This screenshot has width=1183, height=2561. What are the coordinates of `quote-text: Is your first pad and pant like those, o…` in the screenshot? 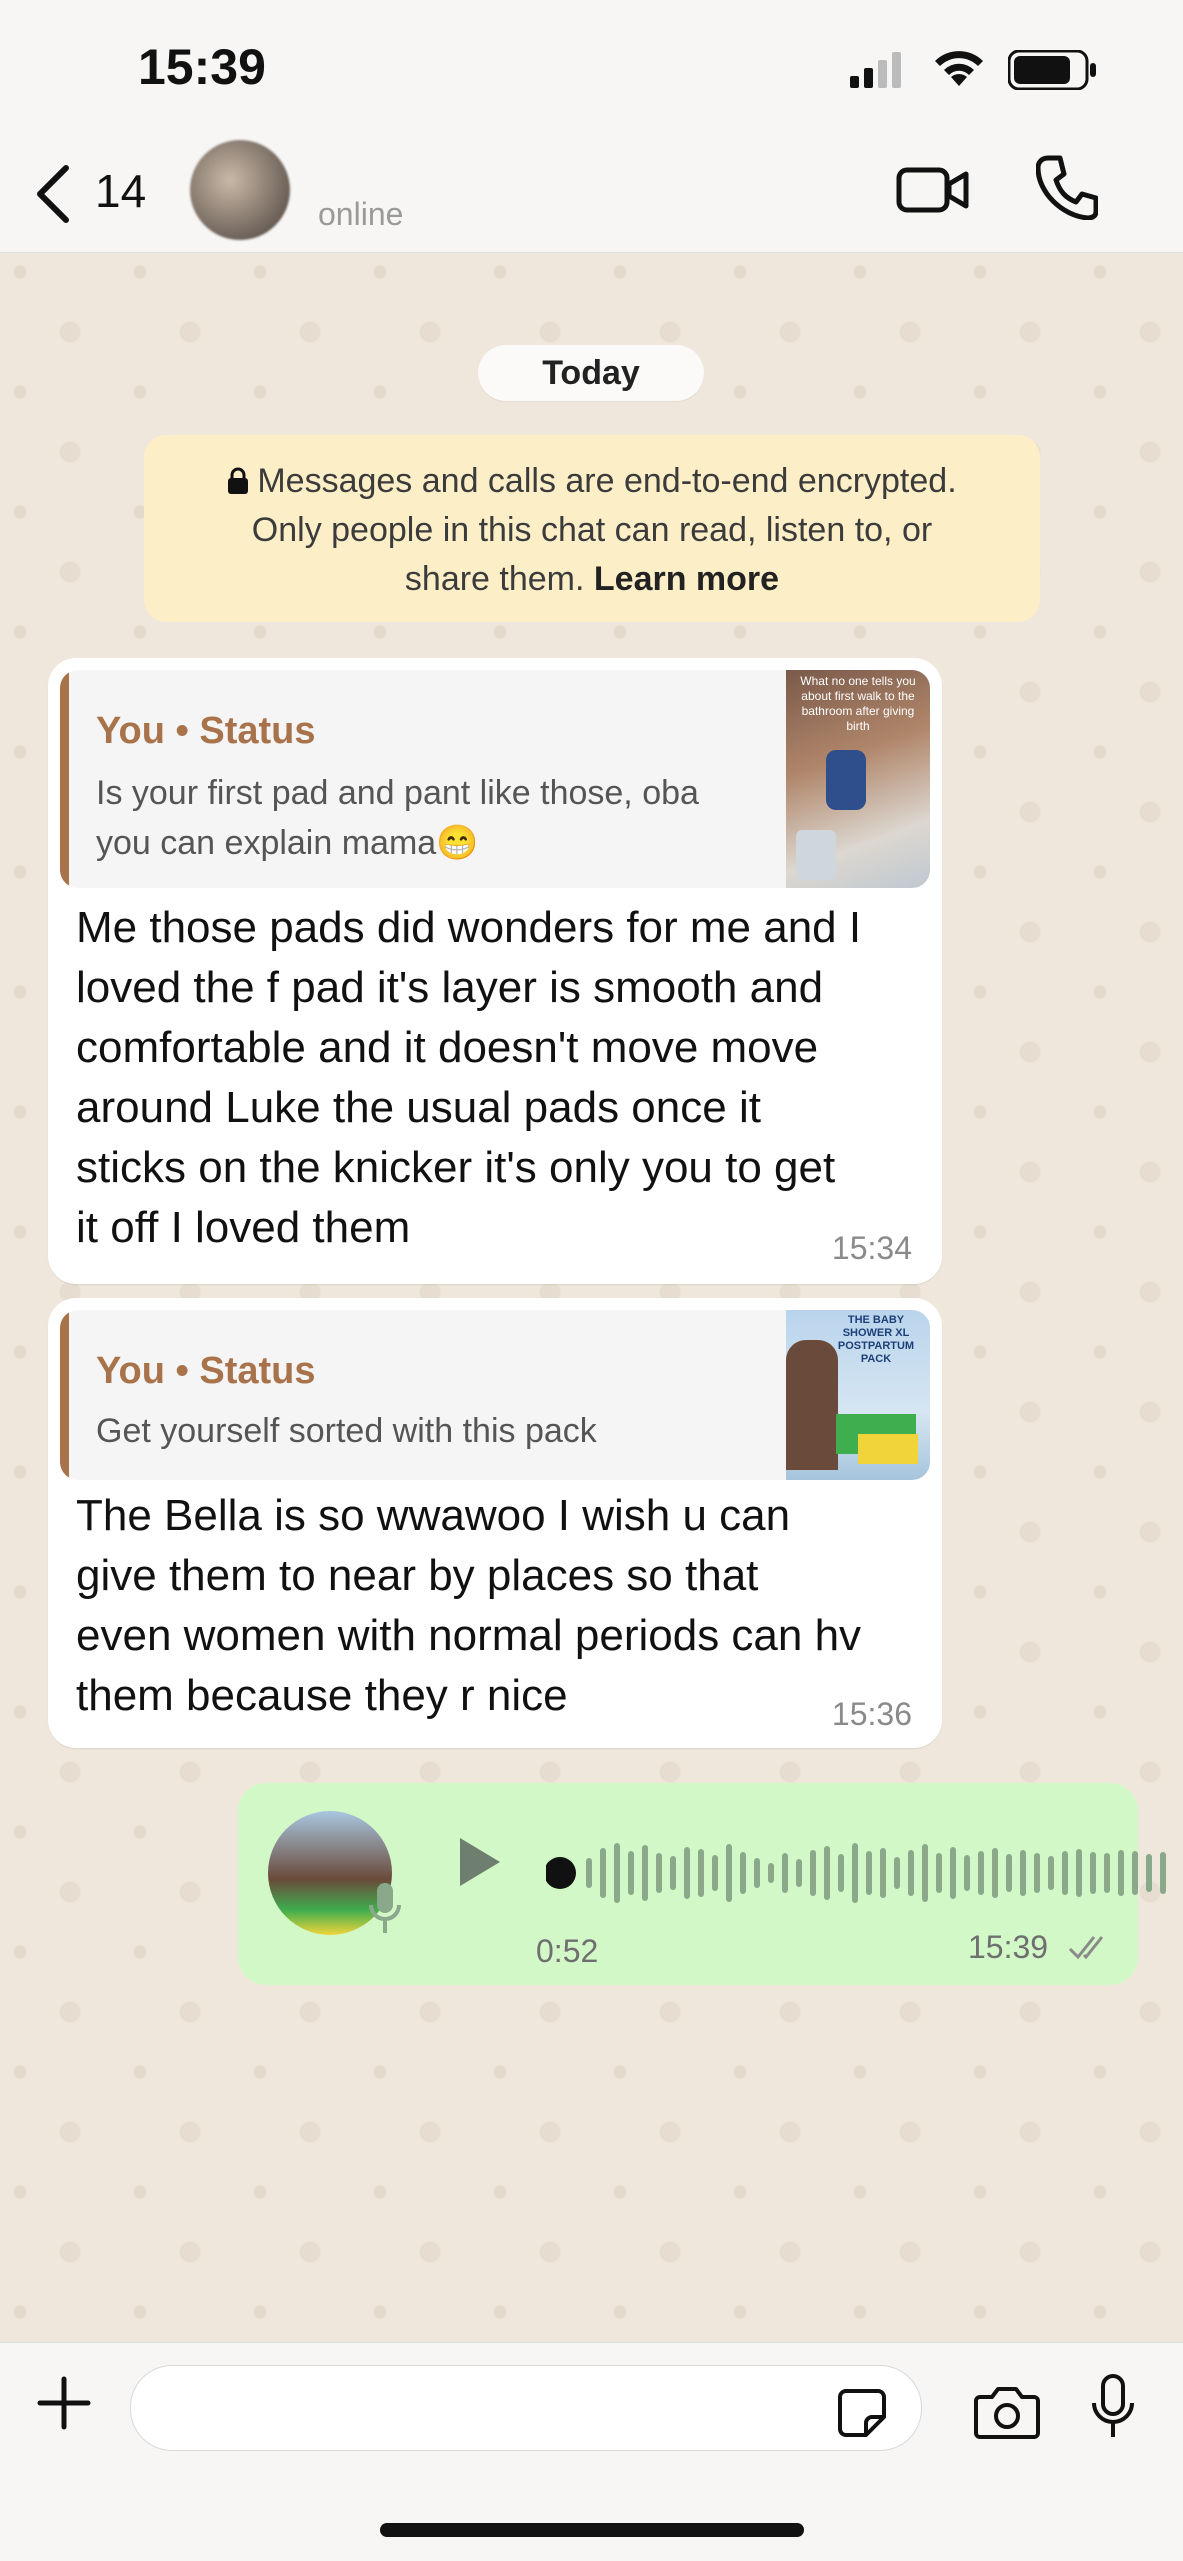 It's located at (397, 818).